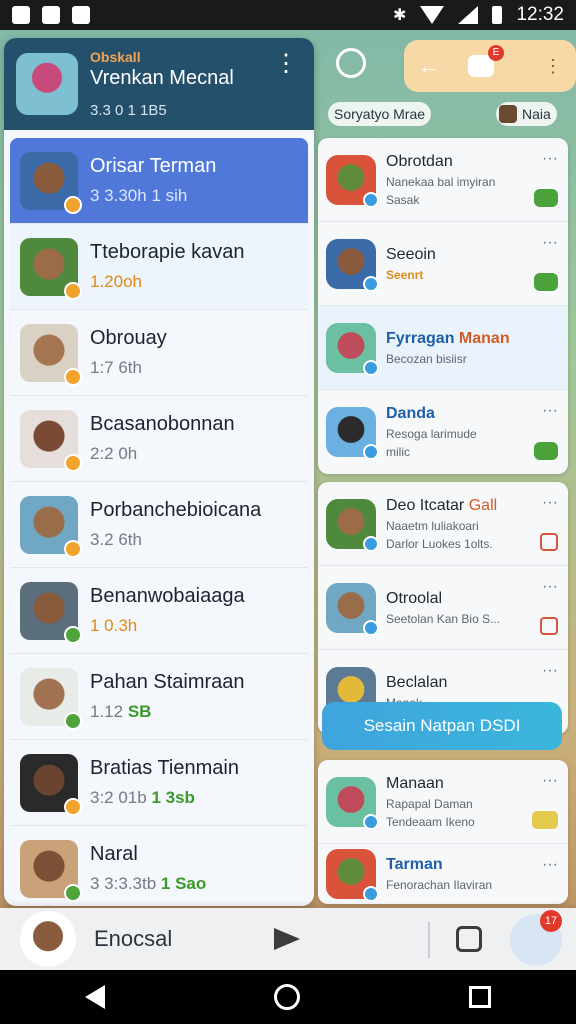  What do you see at coordinates (159, 181) in the screenshot?
I see `chat-item: Orisar Terman 3 3.30h 1 sih` at bounding box center [159, 181].